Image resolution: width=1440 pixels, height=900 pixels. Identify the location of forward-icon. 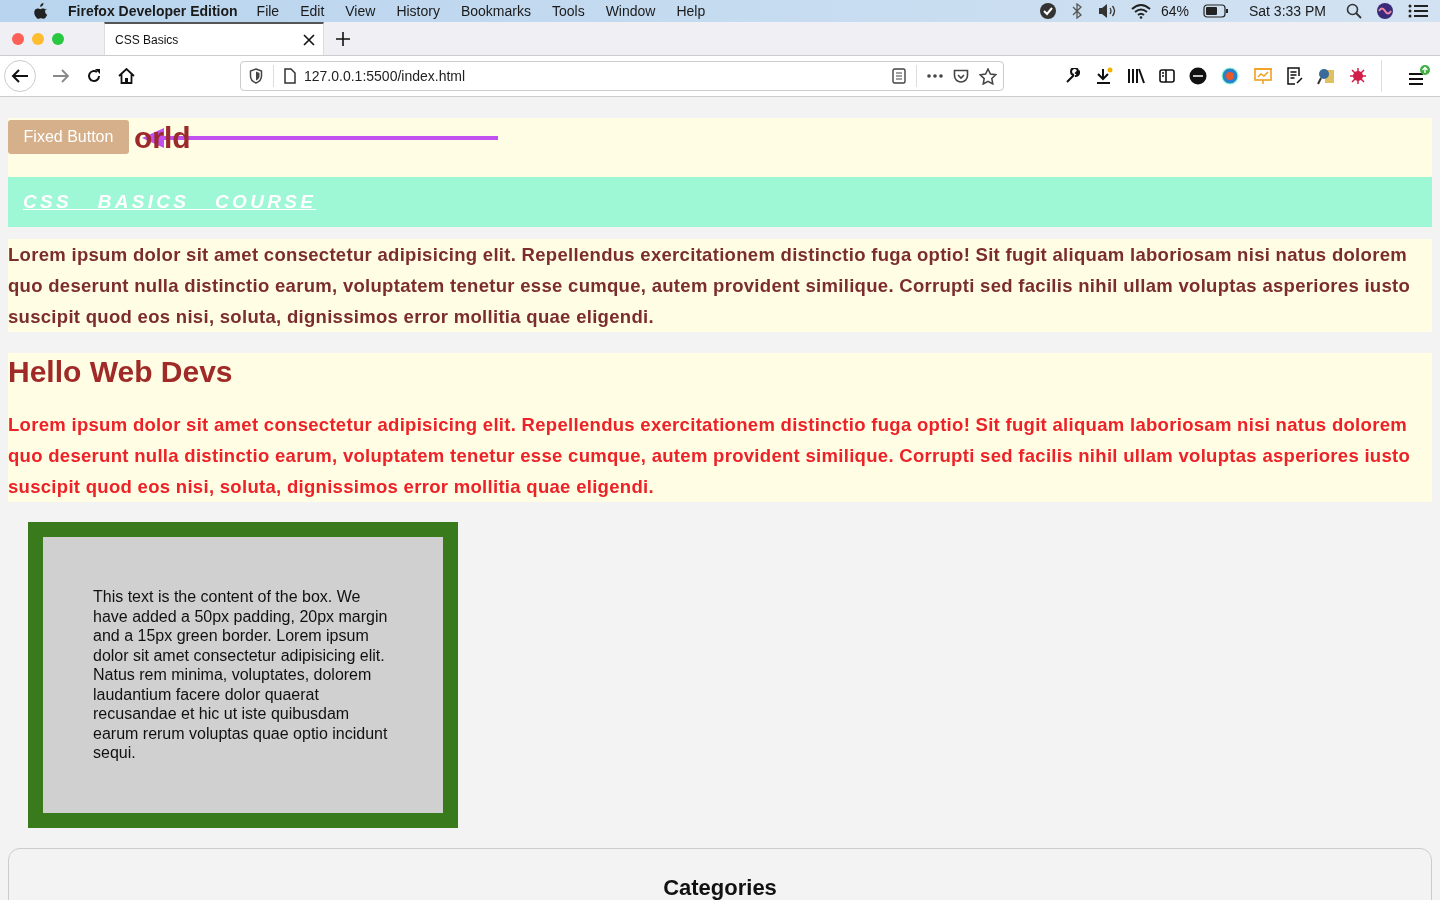
(61, 76).